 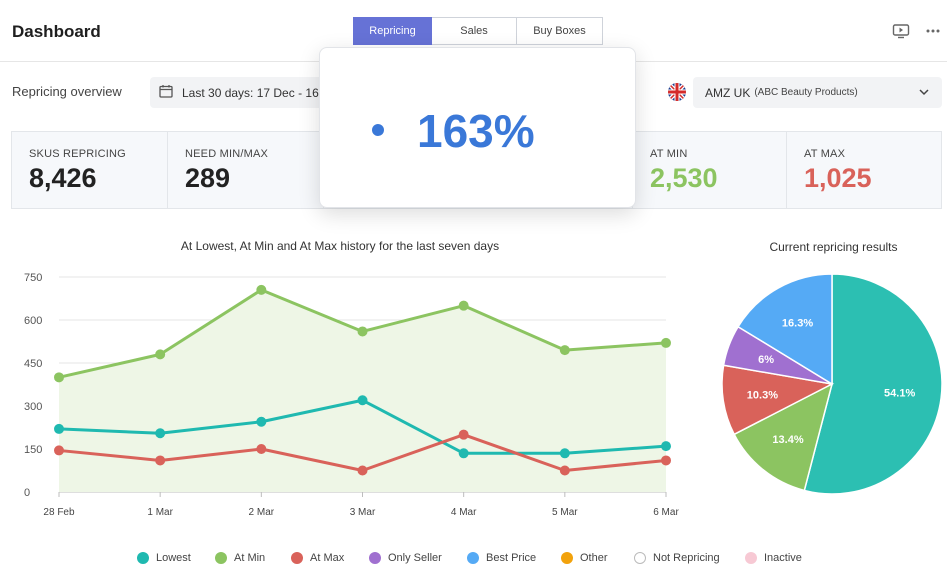 What do you see at coordinates (166, 92) in the screenshot?
I see `calendar-icon` at bounding box center [166, 92].